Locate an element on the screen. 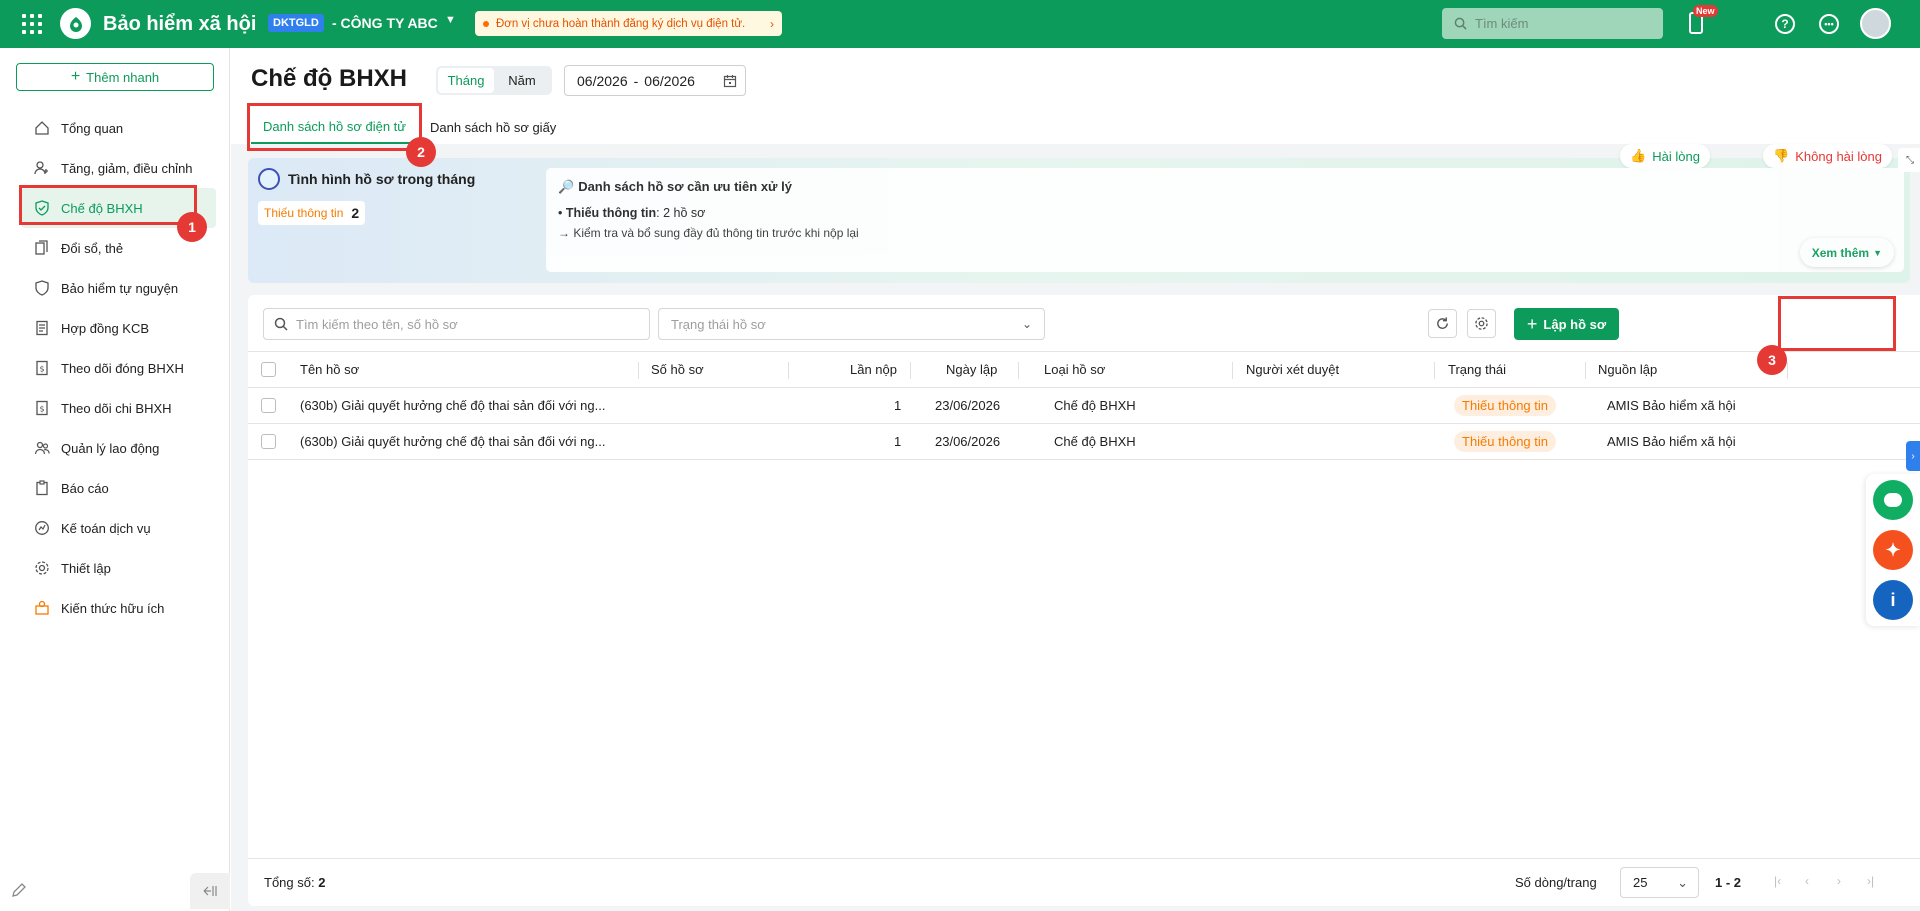 This screenshot has height=911, width=1920. calendar-icon is located at coordinates (730, 81).